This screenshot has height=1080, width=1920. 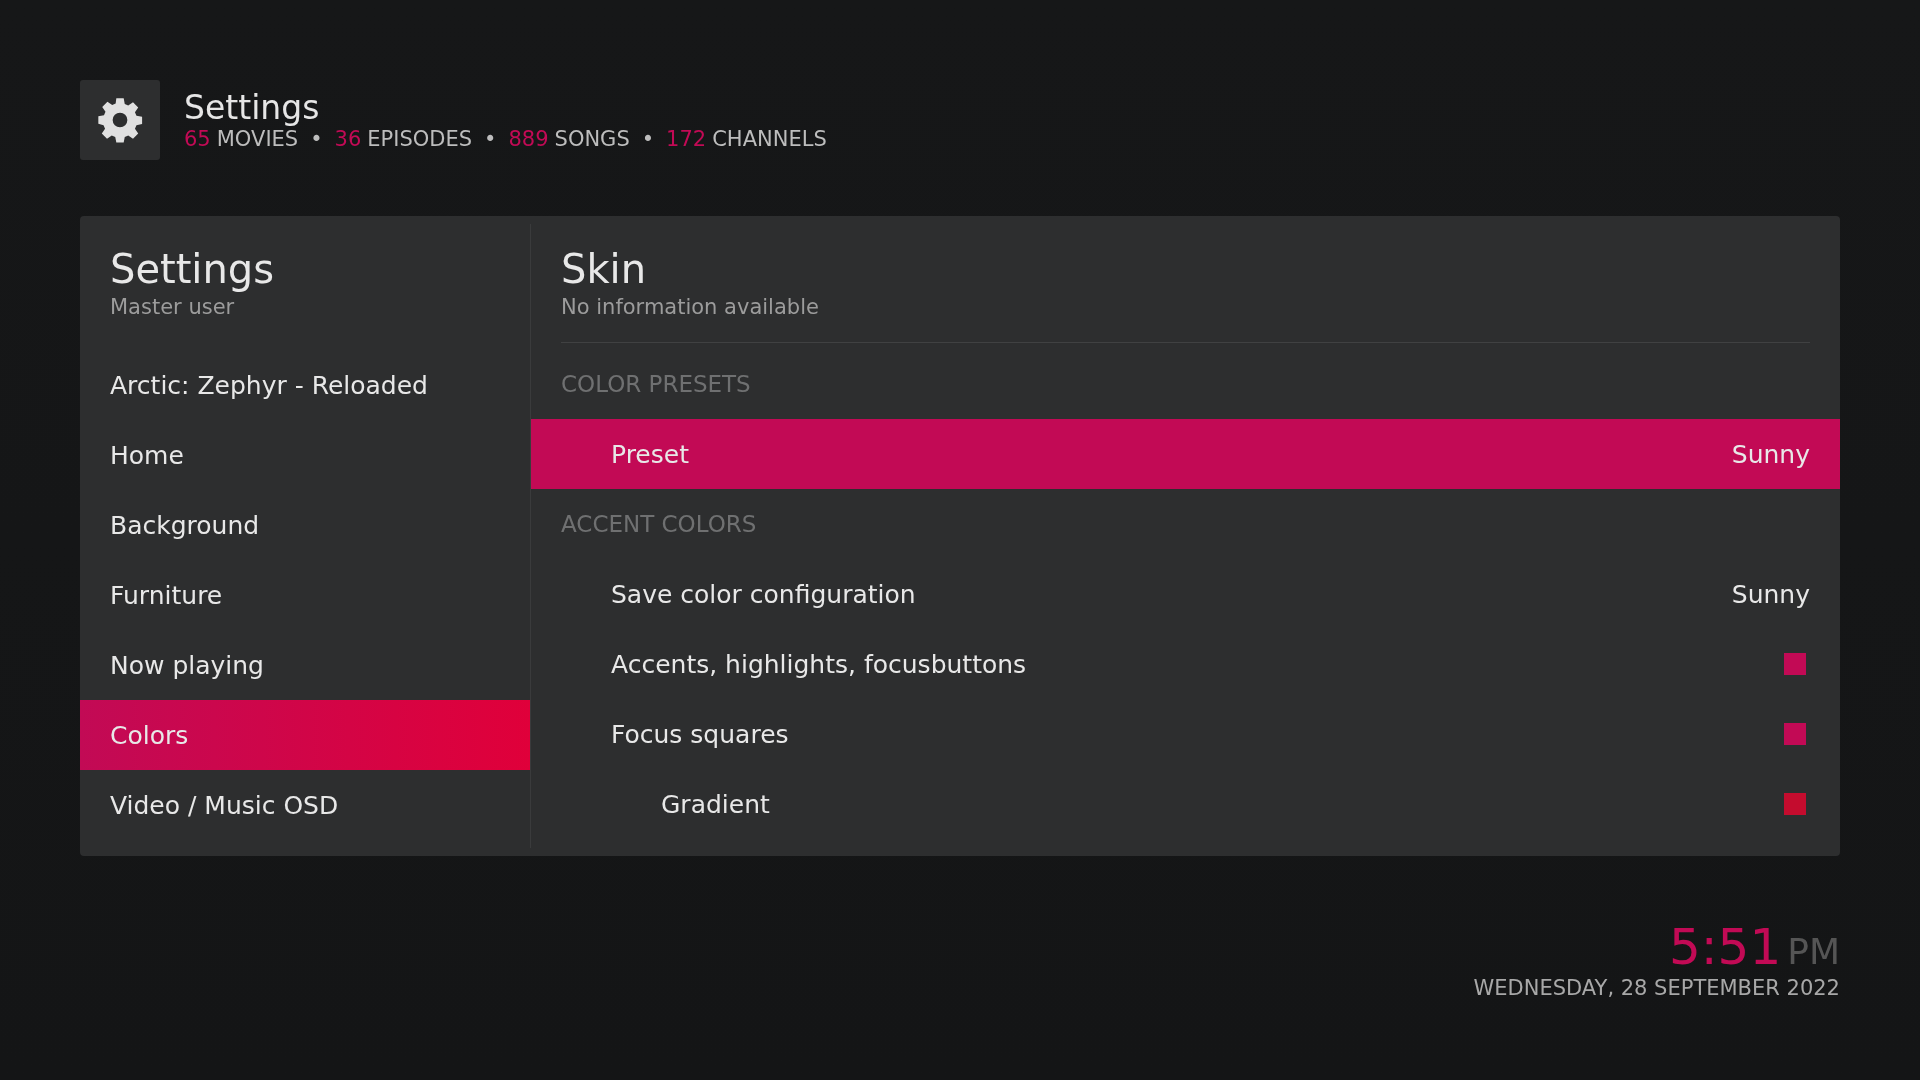 I want to click on sidebar-item: Arctic: Zephyr - Reloaded, so click(x=305, y=385).